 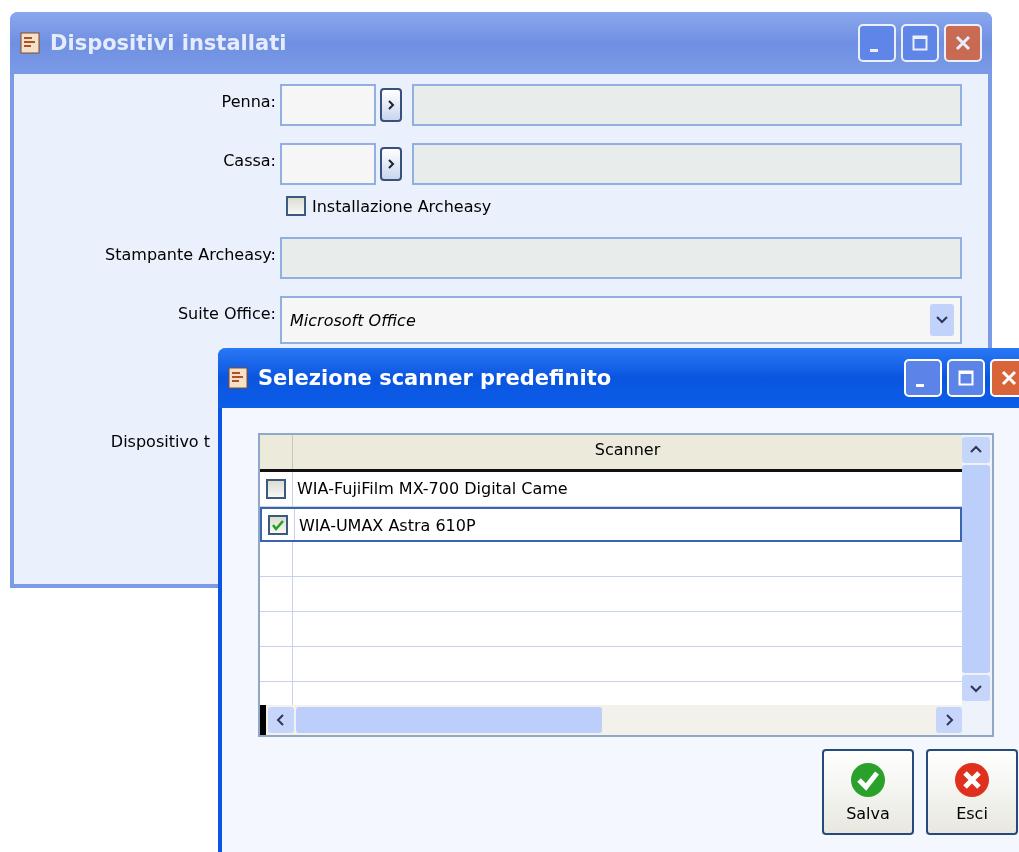 What do you see at coordinates (868, 779) in the screenshot?
I see `checkmark-icon` at bounding box center [868, 779].